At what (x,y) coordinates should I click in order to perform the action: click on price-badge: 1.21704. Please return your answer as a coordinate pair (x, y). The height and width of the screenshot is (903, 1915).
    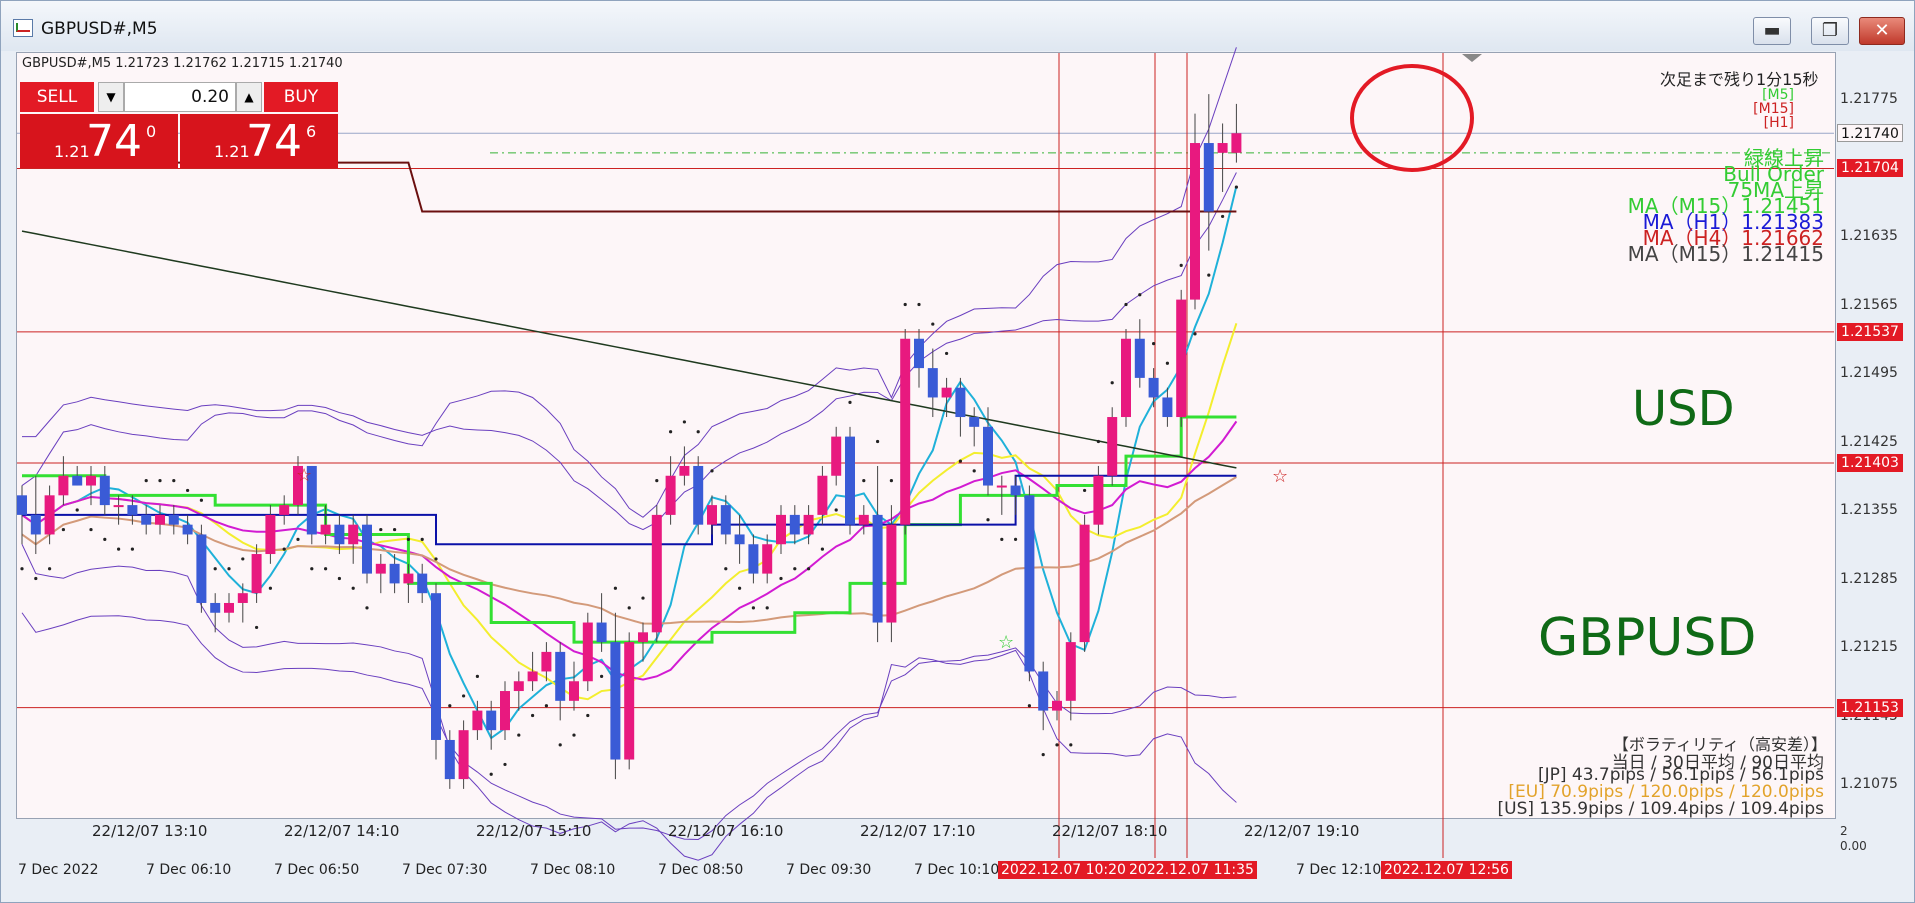
    Looking at the image, I should click on (1870, 168).